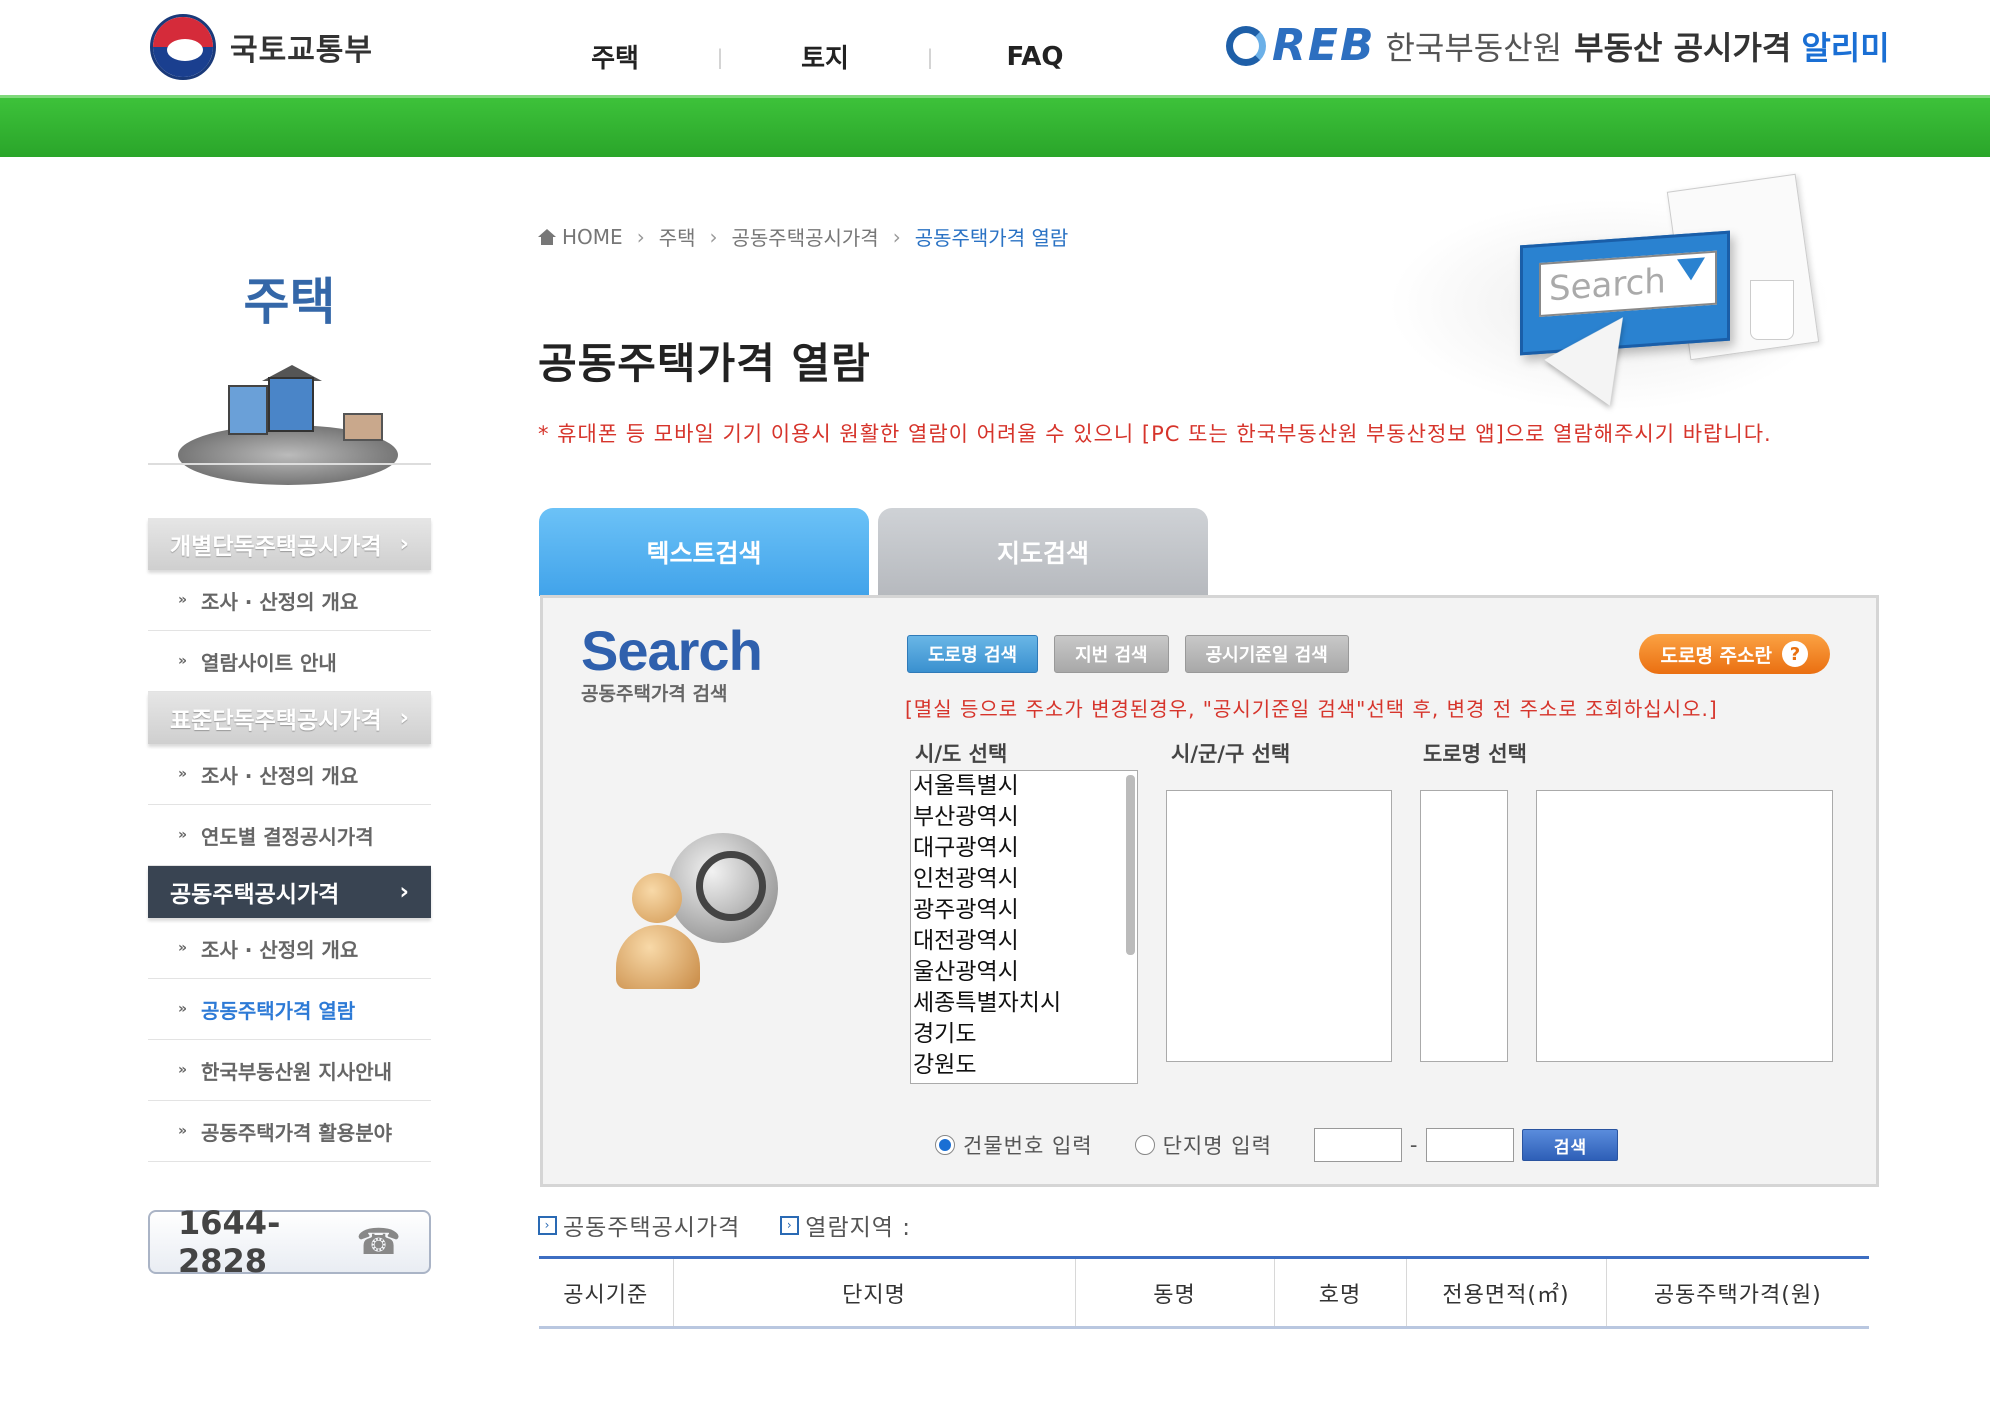 This screenshot has height=1425, width=1990. Describe the element at coordinates (639, 1225) in the screenshot. I see `result-category: › 공동주택공시가격` at that location.